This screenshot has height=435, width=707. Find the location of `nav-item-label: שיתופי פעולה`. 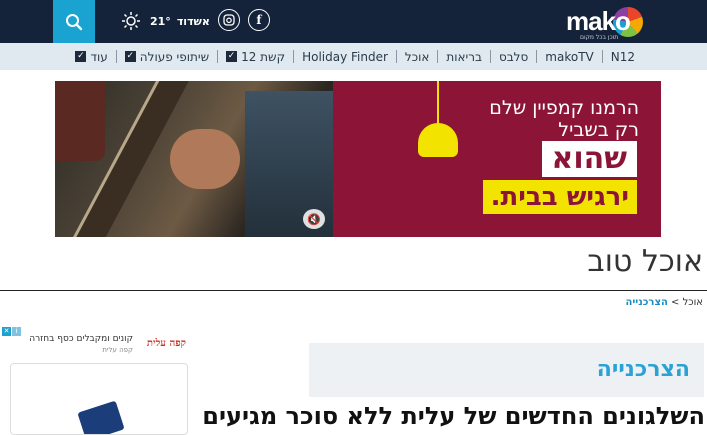

nav-item-label: שיתופי פעולה is located at coordinates (174, 56).